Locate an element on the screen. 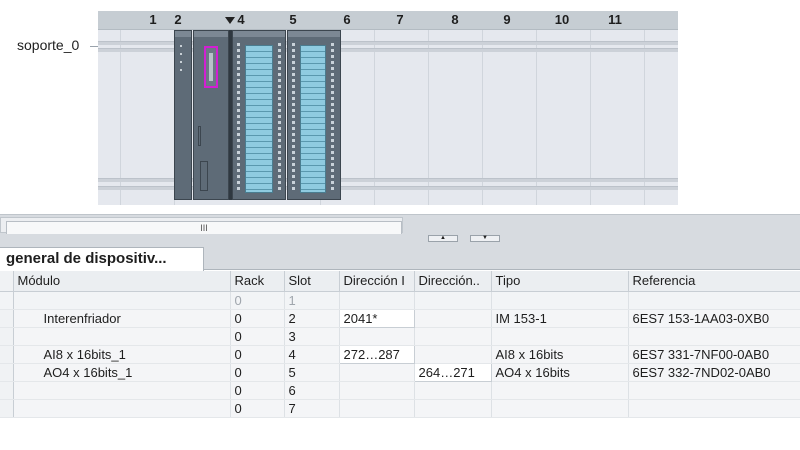 The image size is (800, 450). slot-header: 1 2 4 5 6 7 8 9 10 11 is located at coordinates (388, 20).